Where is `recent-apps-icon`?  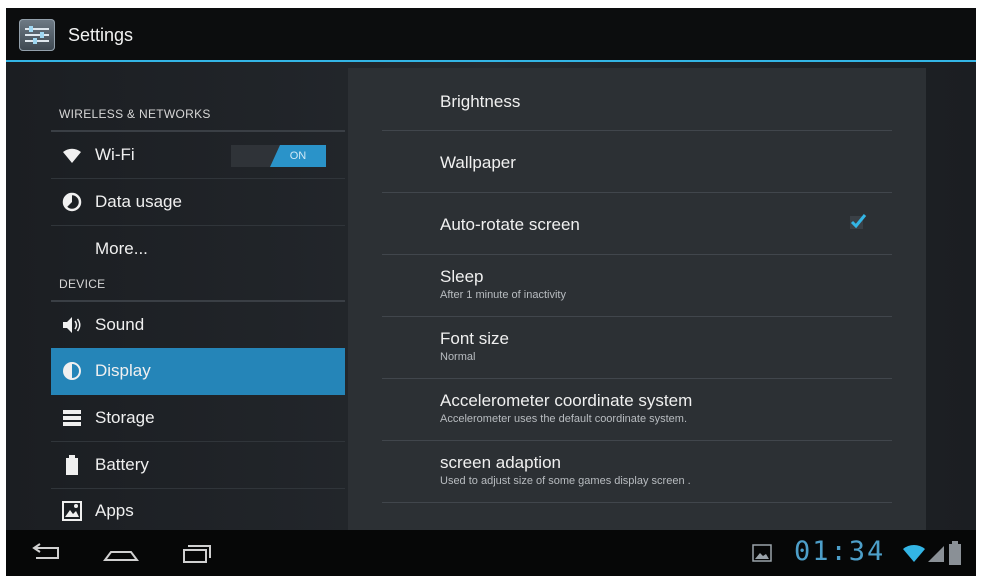
recent-apps-icon is located at coordinates (197, 554).